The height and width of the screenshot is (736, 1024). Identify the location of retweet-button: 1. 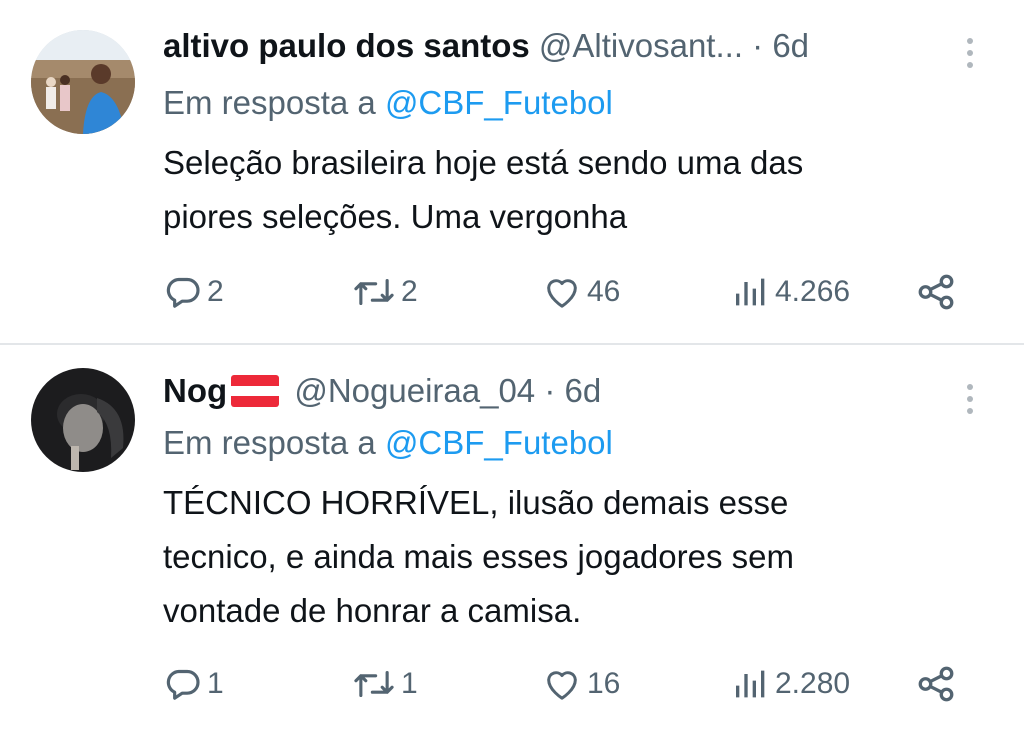
(384, 684).